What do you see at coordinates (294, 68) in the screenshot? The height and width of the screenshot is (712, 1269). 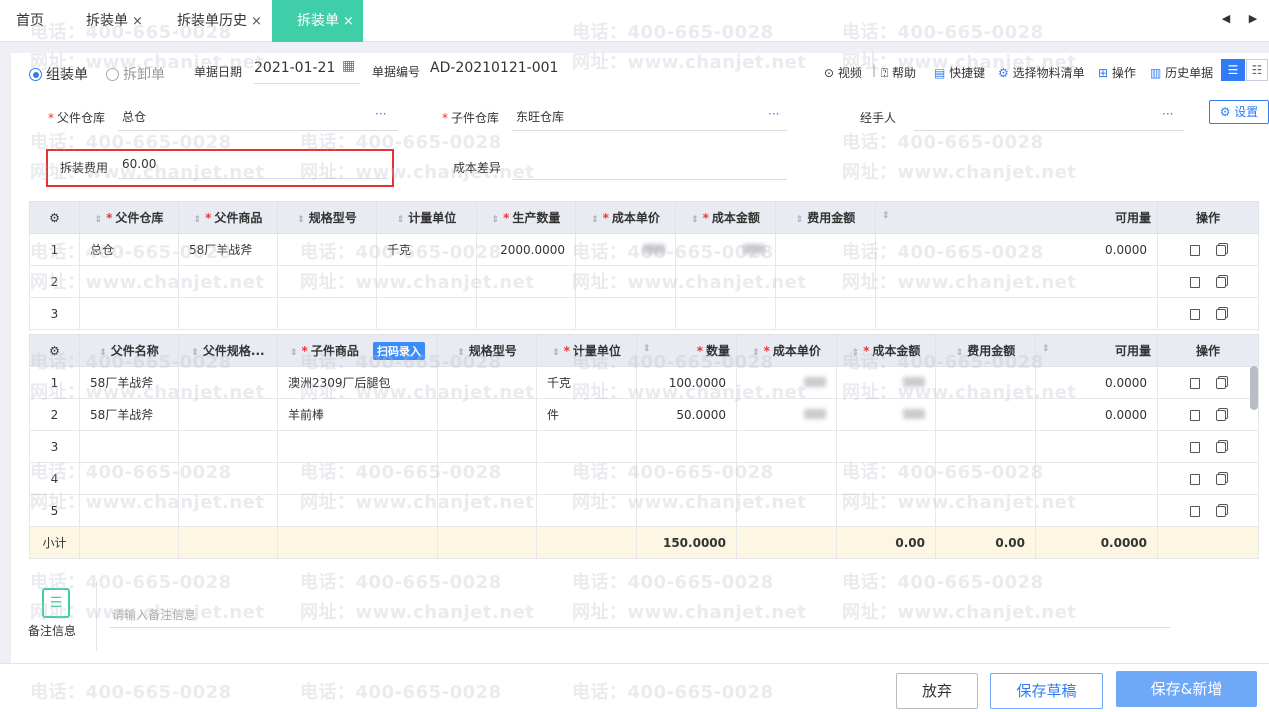 I see `date-field: 2021-01-21` at bounding box center [294, 68].